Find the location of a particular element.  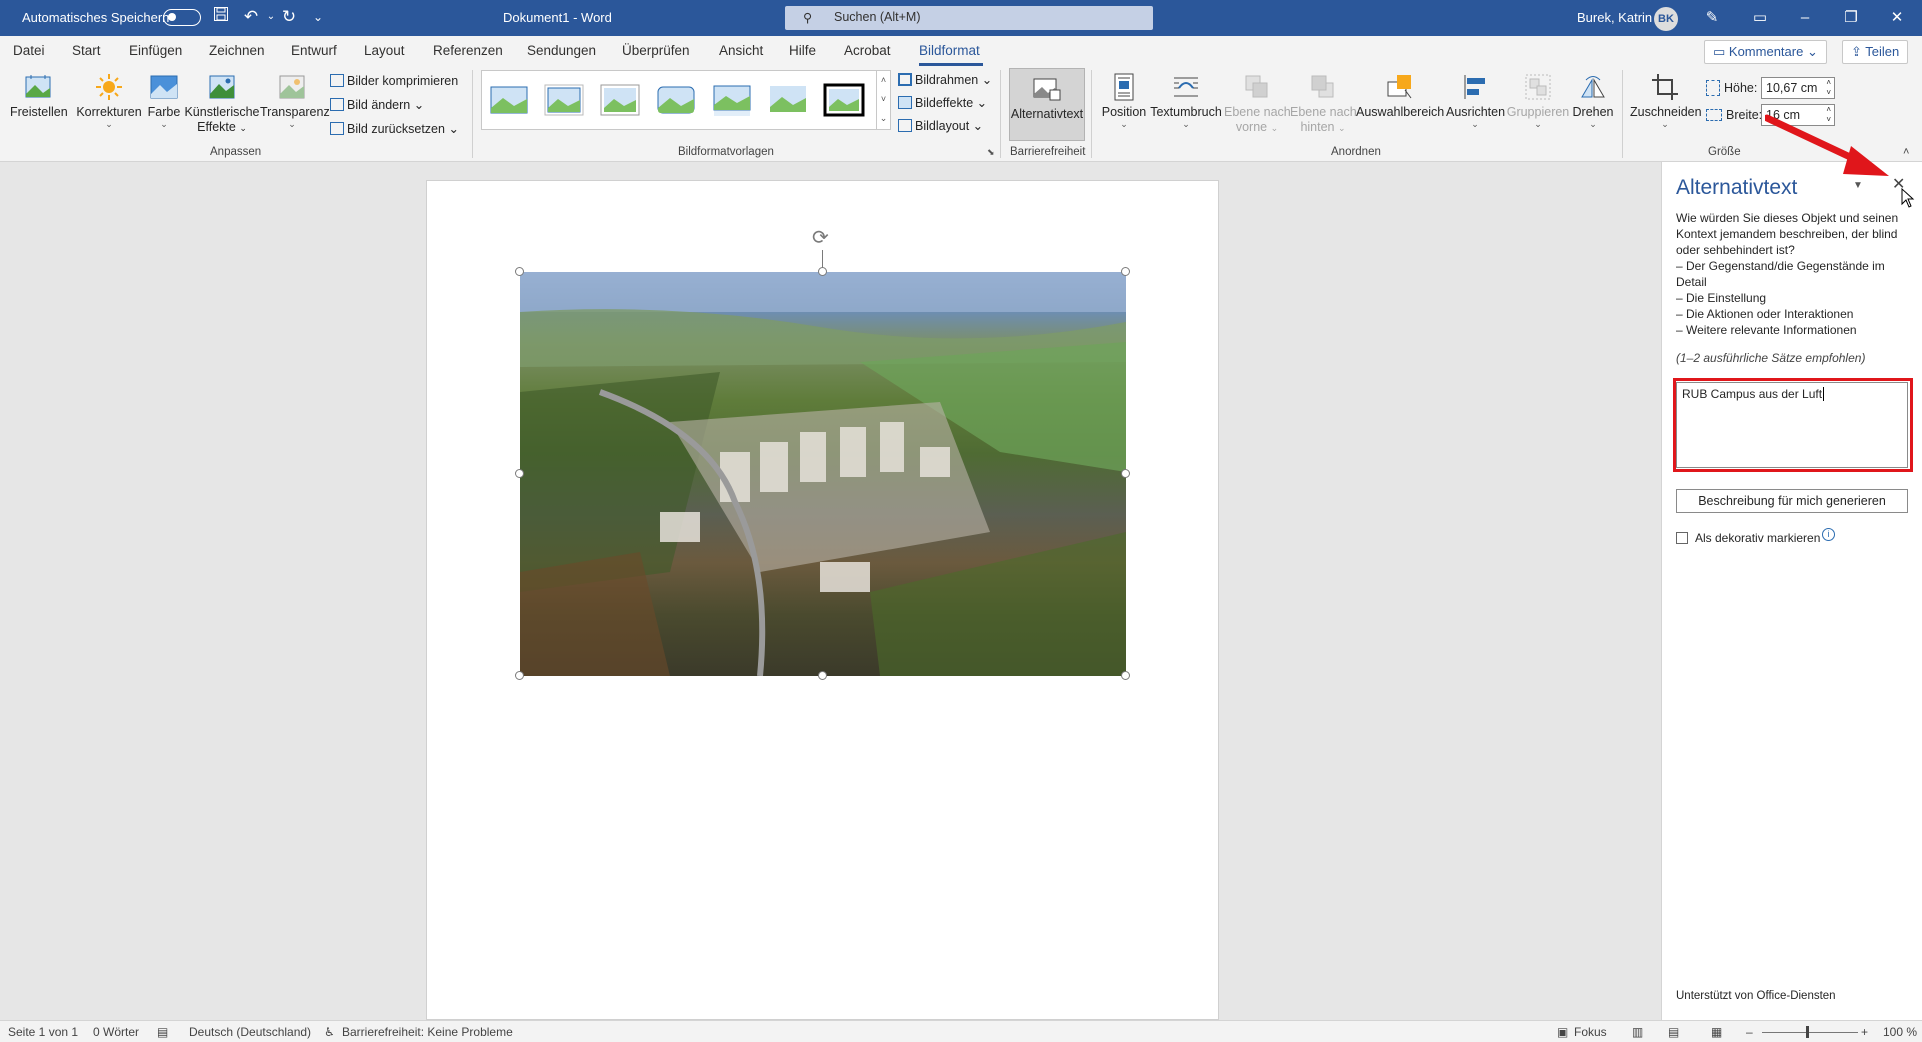

info-icon: i is located at coordinates (1828, 534).